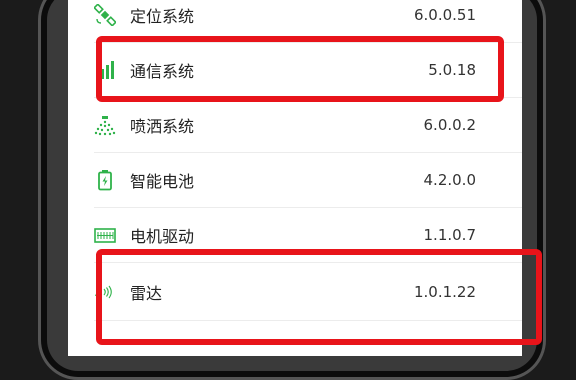 The image size is (576, 380). I want to click on version-value: 6.0.0.51, so click(444, 15).